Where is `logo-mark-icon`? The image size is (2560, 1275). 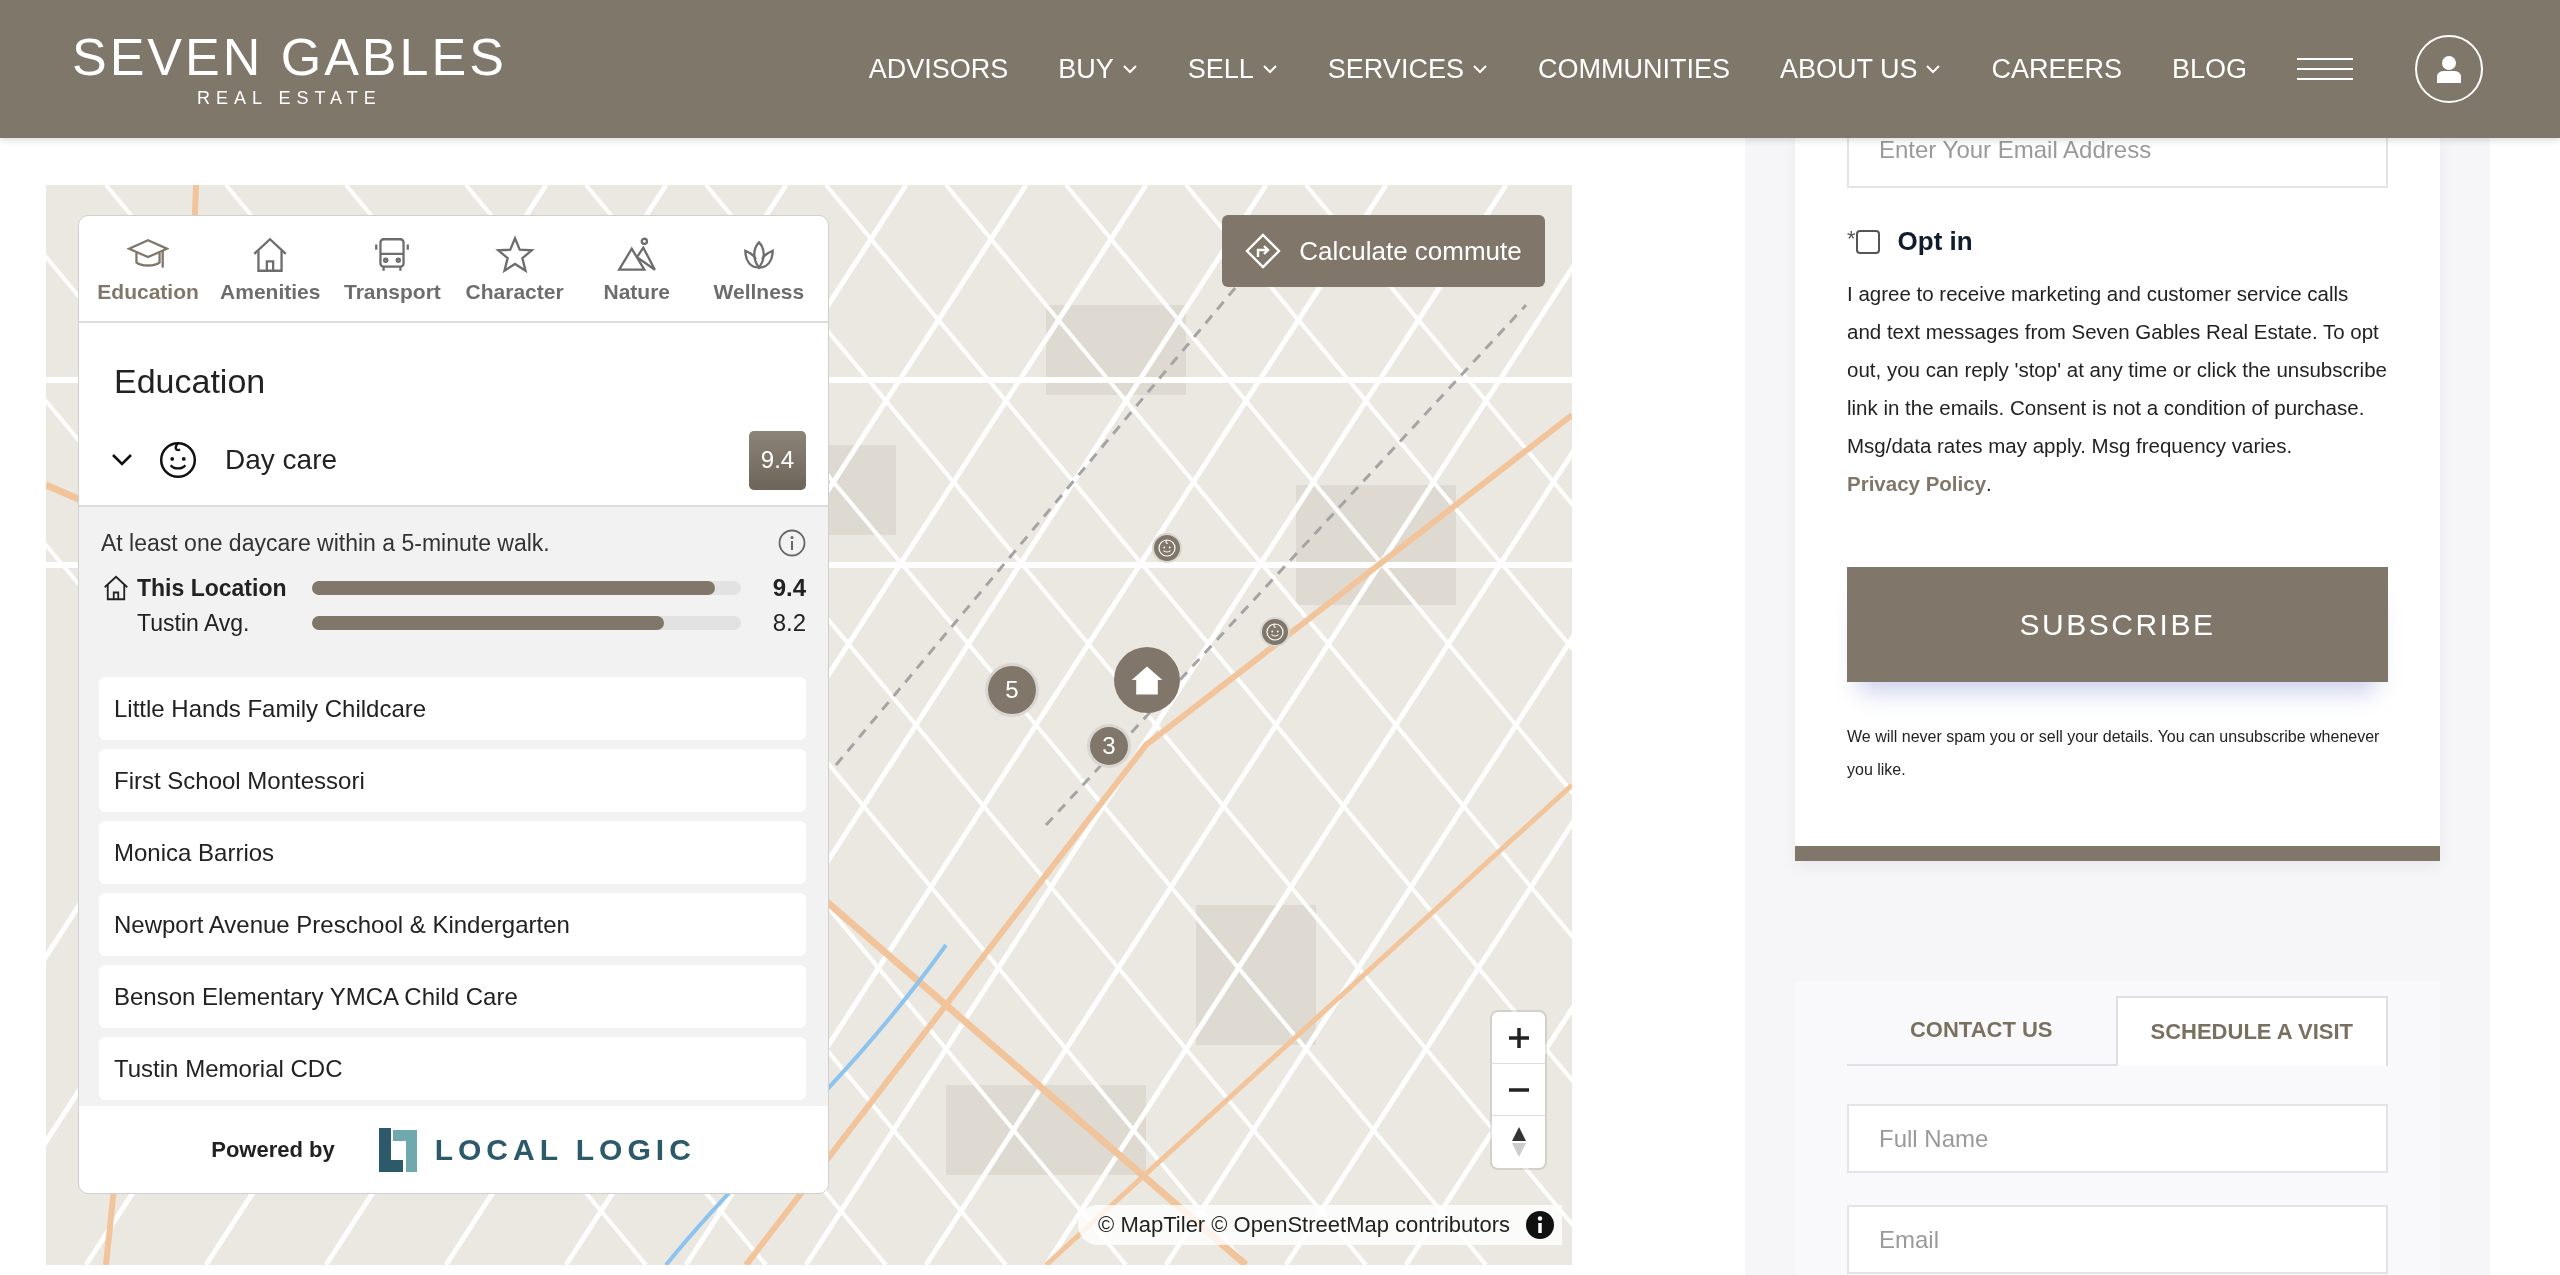
logo-mark-icon is located at coordinates (397, 1149).